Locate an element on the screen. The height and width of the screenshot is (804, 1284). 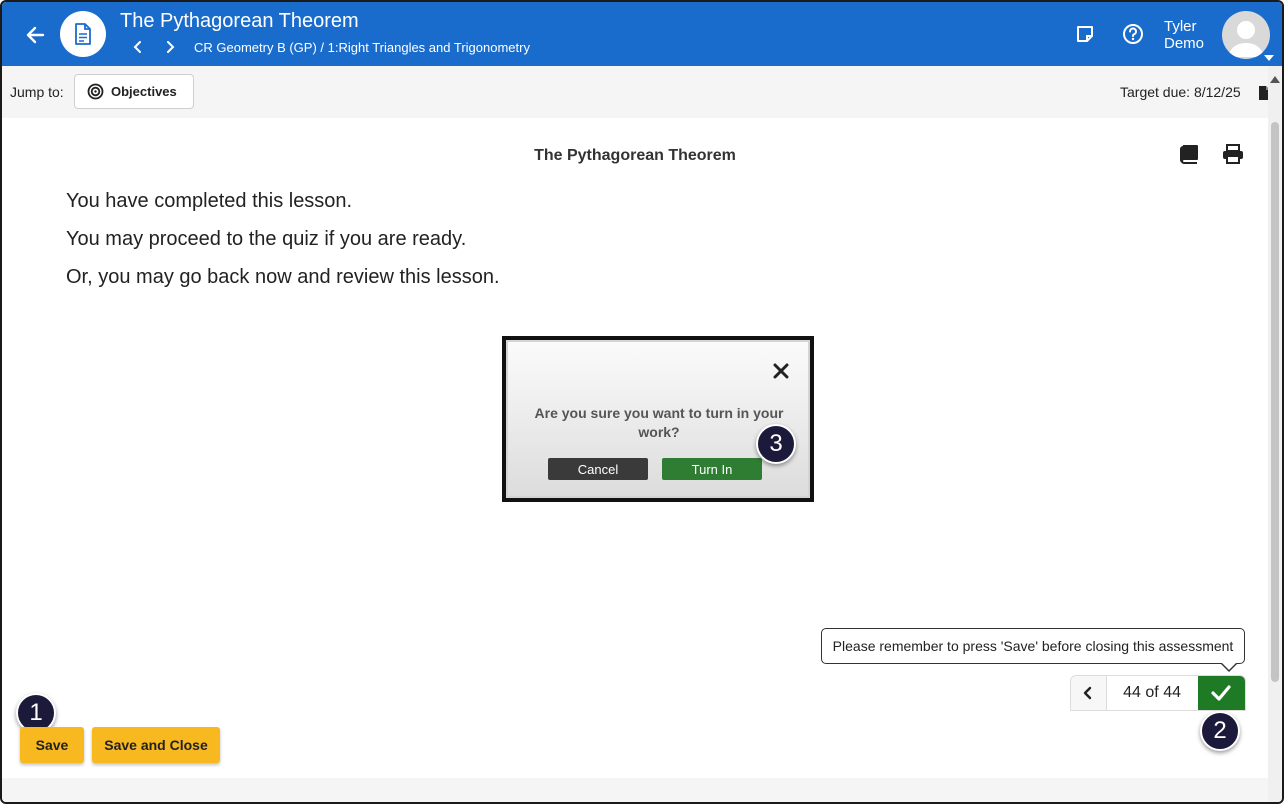
page-title: The Pythagorean Theorem is located at coordinates (239, 21).